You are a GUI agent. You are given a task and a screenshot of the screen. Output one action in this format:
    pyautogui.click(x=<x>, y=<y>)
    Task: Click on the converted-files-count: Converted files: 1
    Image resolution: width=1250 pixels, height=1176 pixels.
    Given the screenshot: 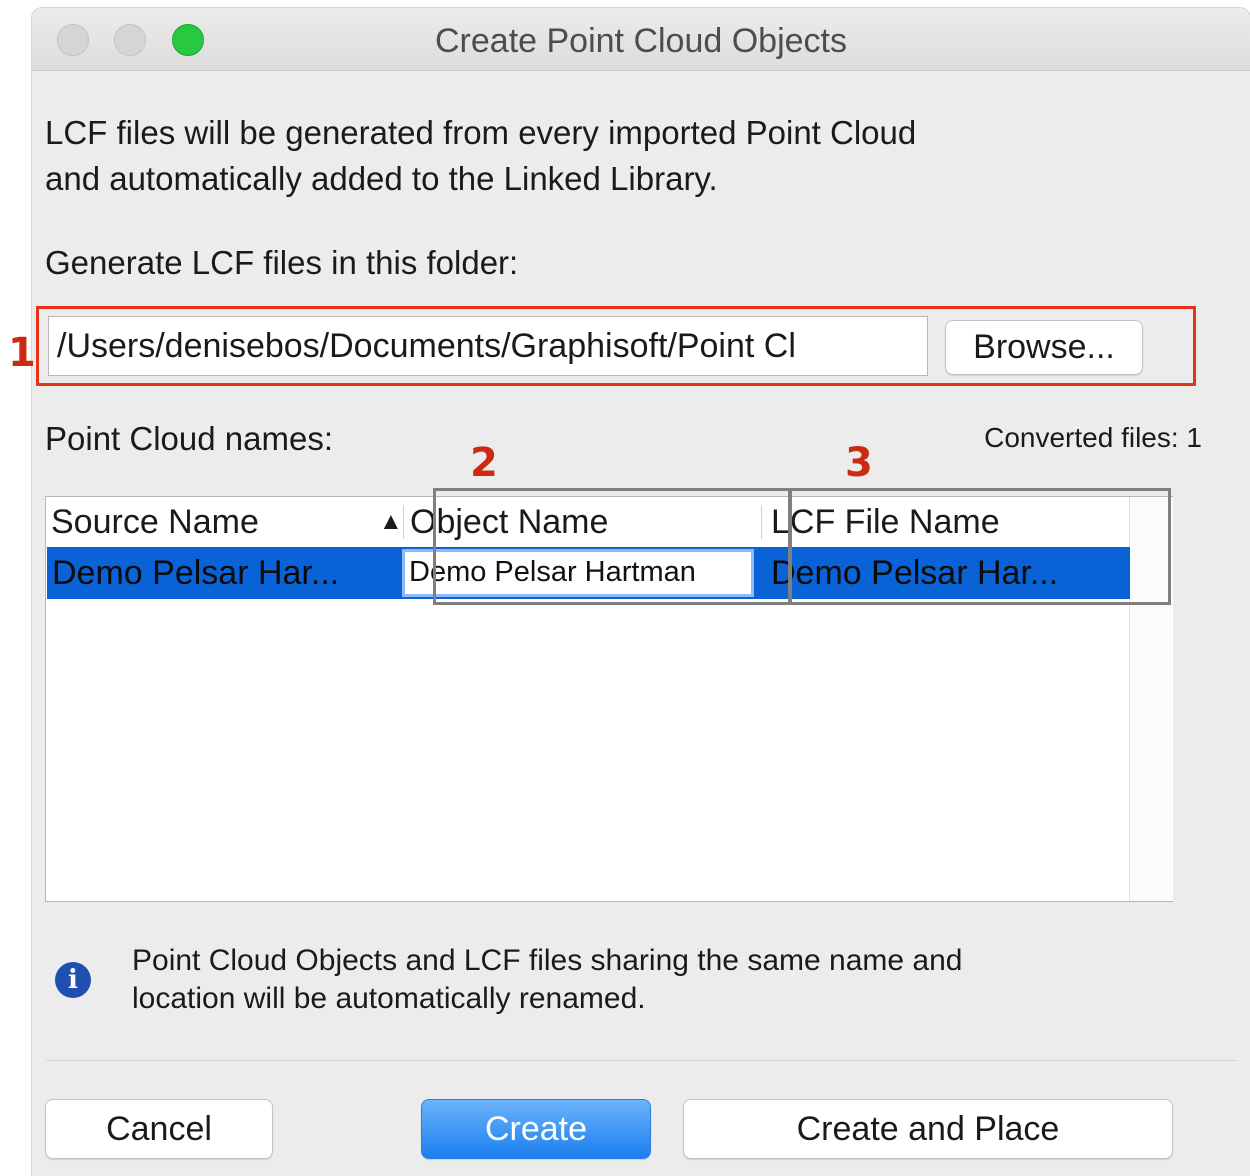 What is the action you would take?
    pyautogui.click(x=1093, y=437)
    